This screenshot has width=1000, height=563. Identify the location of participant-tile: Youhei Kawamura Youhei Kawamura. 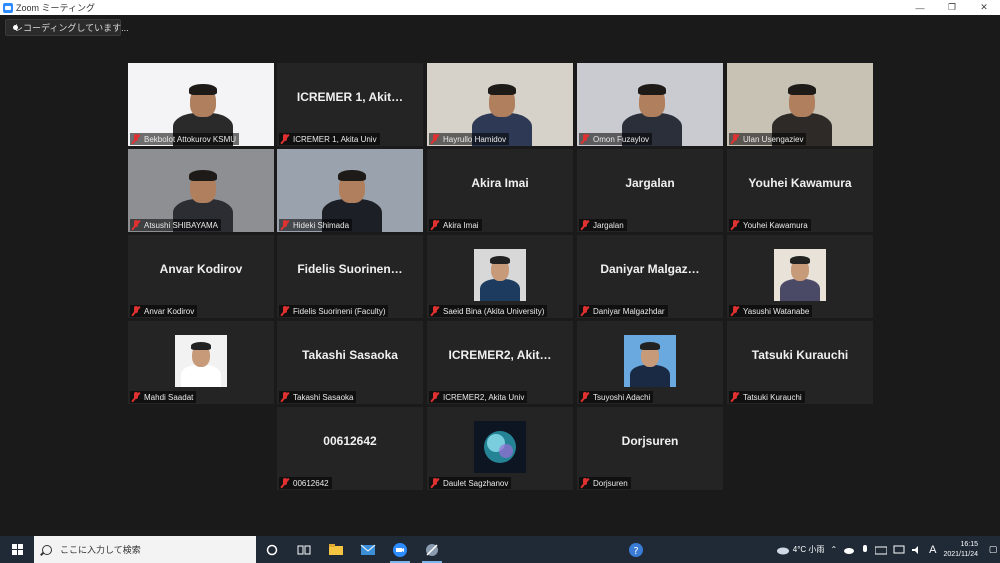
(800, 190).